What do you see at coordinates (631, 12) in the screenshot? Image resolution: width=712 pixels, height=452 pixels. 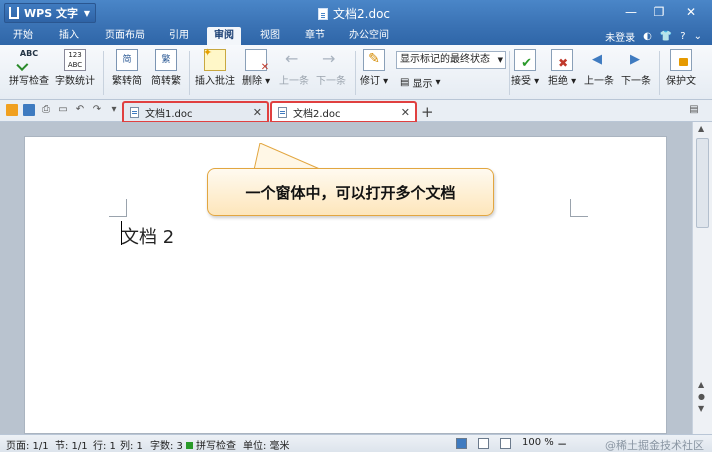 I see `minimize-icon: —` at bounding box center [631, 12].